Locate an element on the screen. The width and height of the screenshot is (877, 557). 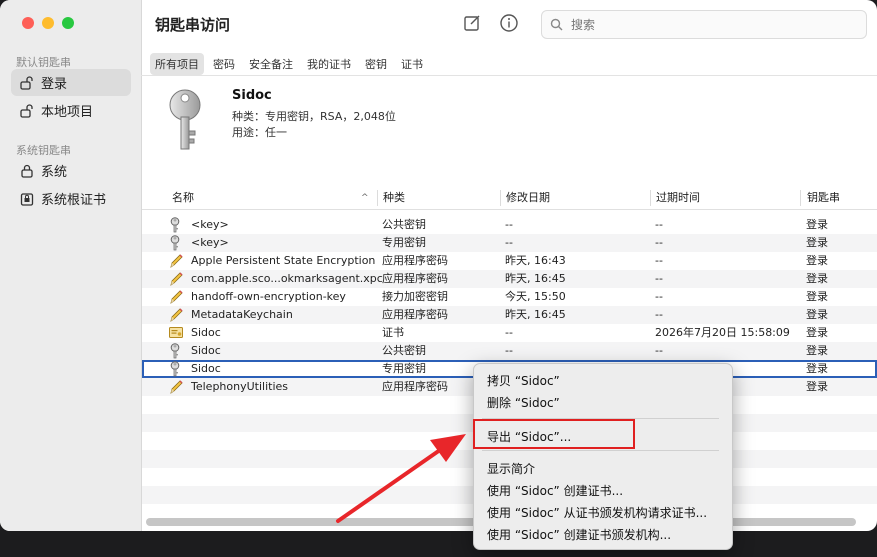
tab-all-items: 所有项目 is located at coordinates (177, 64).